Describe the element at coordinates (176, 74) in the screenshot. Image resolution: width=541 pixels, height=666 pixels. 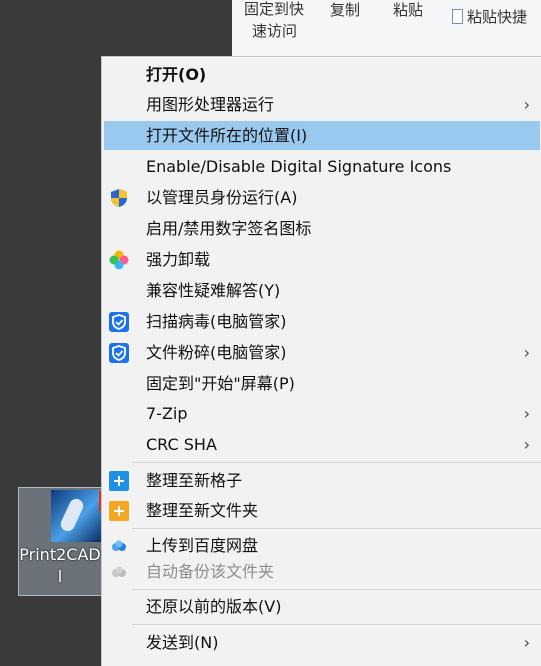
I see `menu-item-label: 打开(O)` at that location.